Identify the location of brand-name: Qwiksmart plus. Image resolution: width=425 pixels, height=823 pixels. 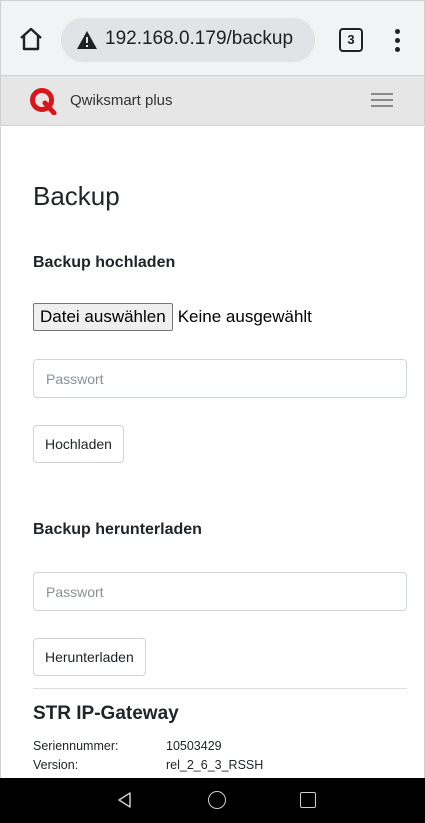
(121, 100).